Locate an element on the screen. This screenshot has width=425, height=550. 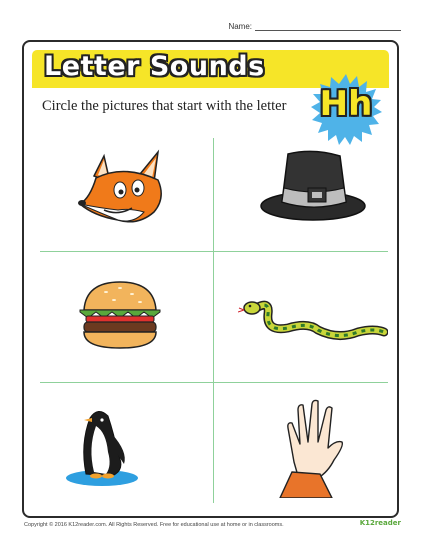
name-field: Name: is located at coordinates (314, 26).